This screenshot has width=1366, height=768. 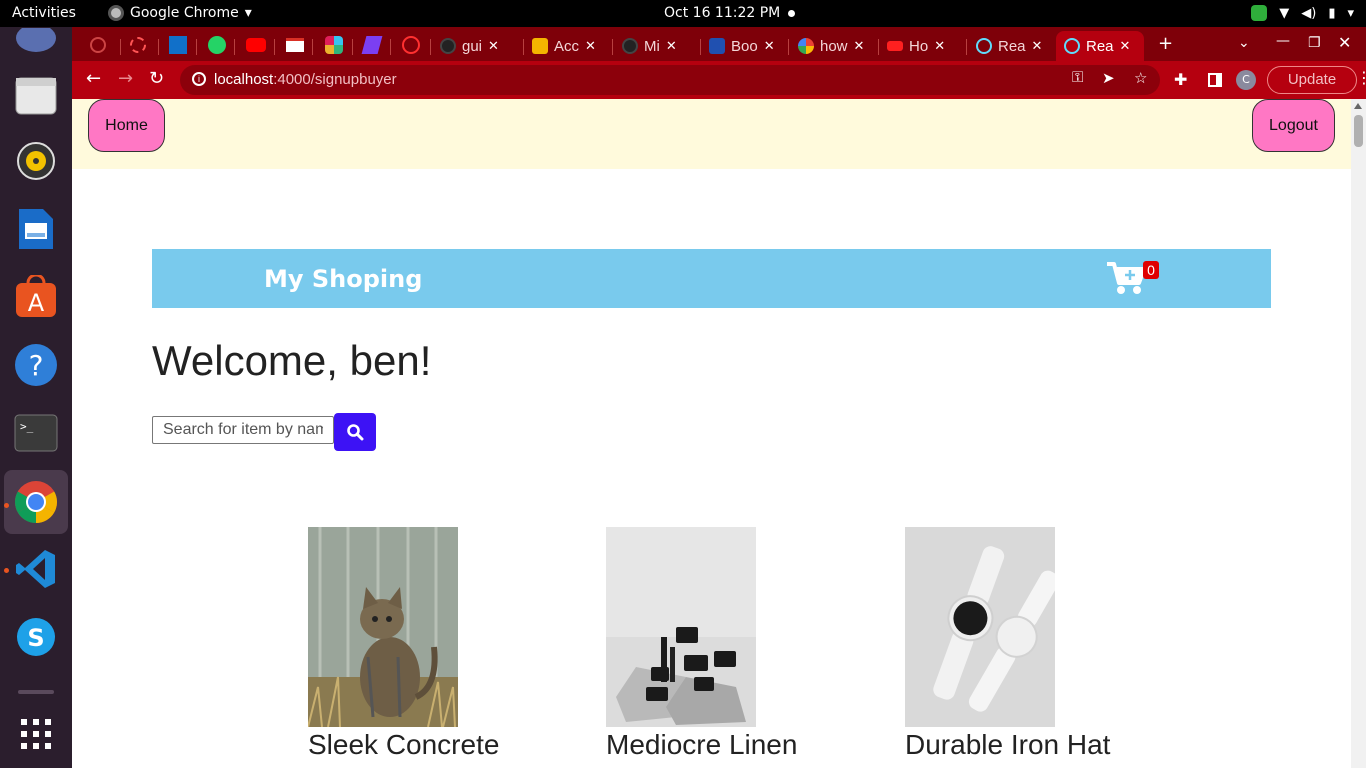 I want to click on chevron-down-icon: ▾, so click(x=248, y=13).